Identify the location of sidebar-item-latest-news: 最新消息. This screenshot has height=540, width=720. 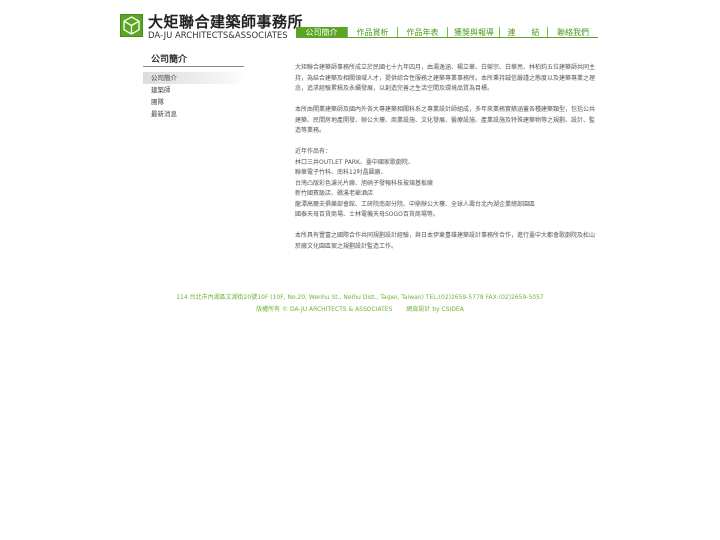
(193, 114).